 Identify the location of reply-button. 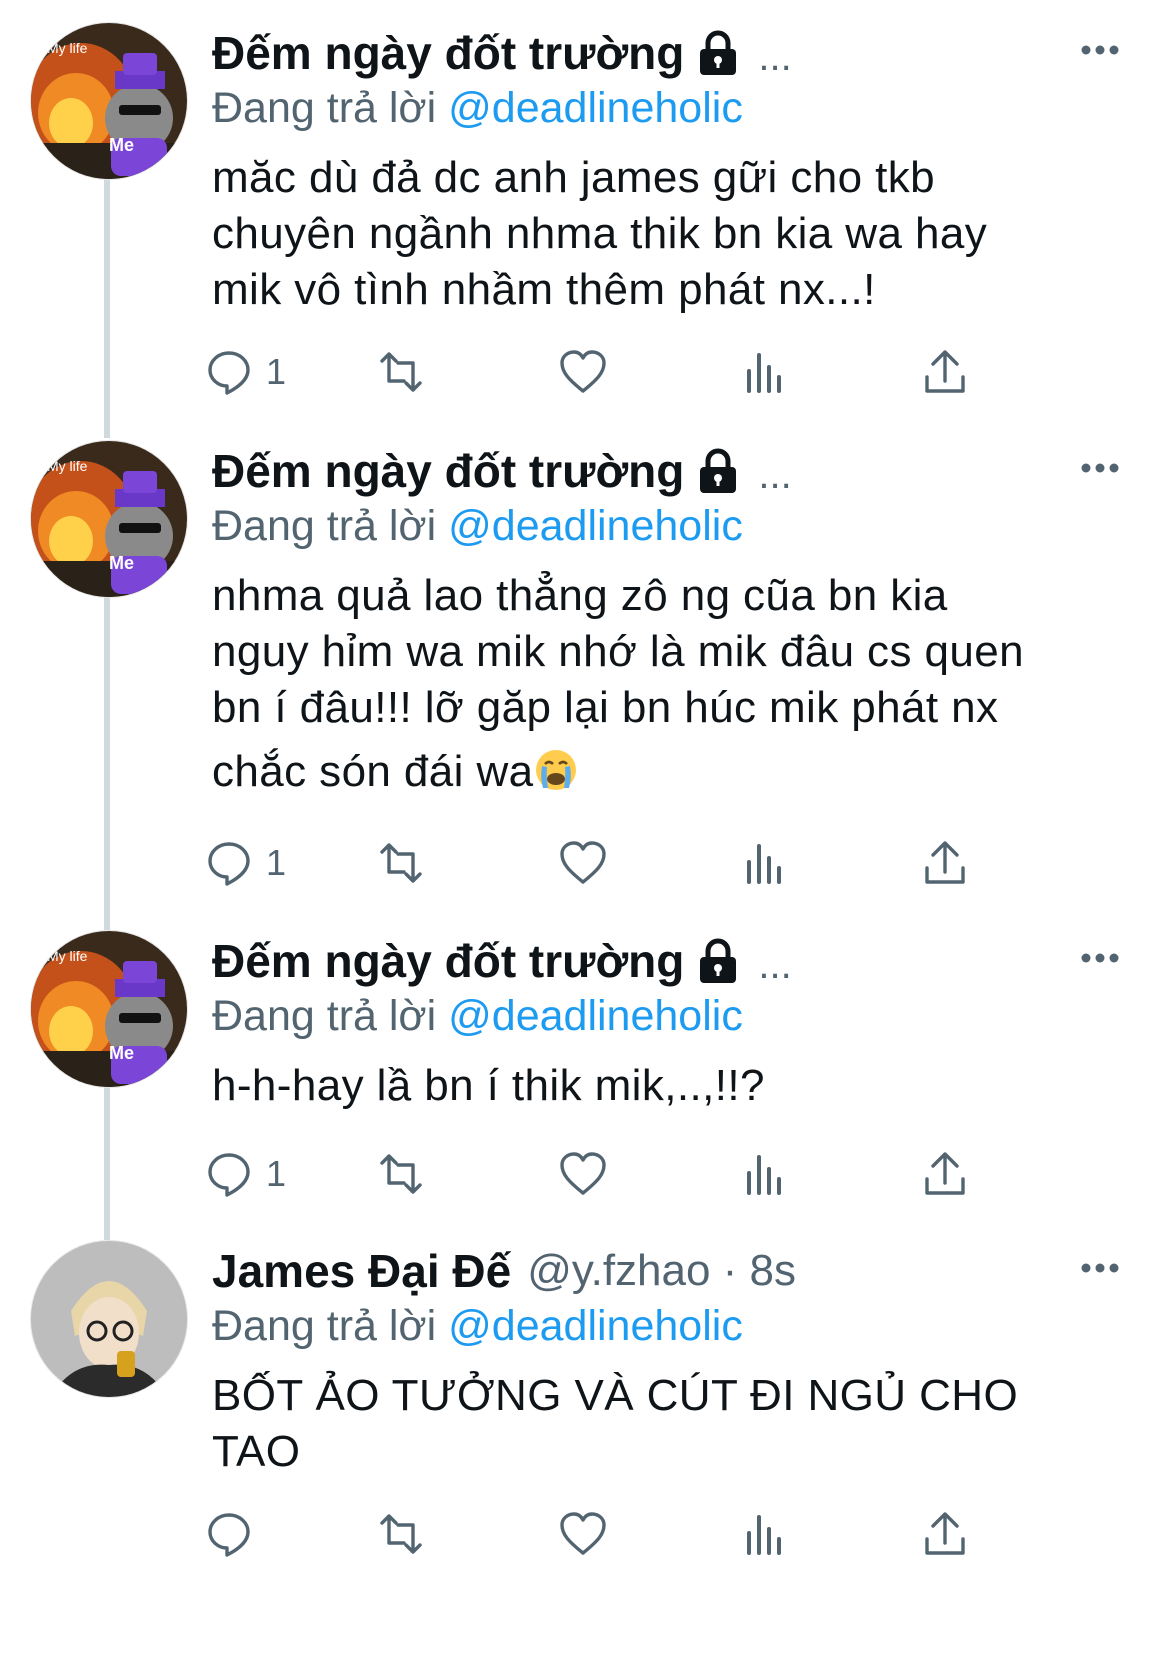
(229, 1534).